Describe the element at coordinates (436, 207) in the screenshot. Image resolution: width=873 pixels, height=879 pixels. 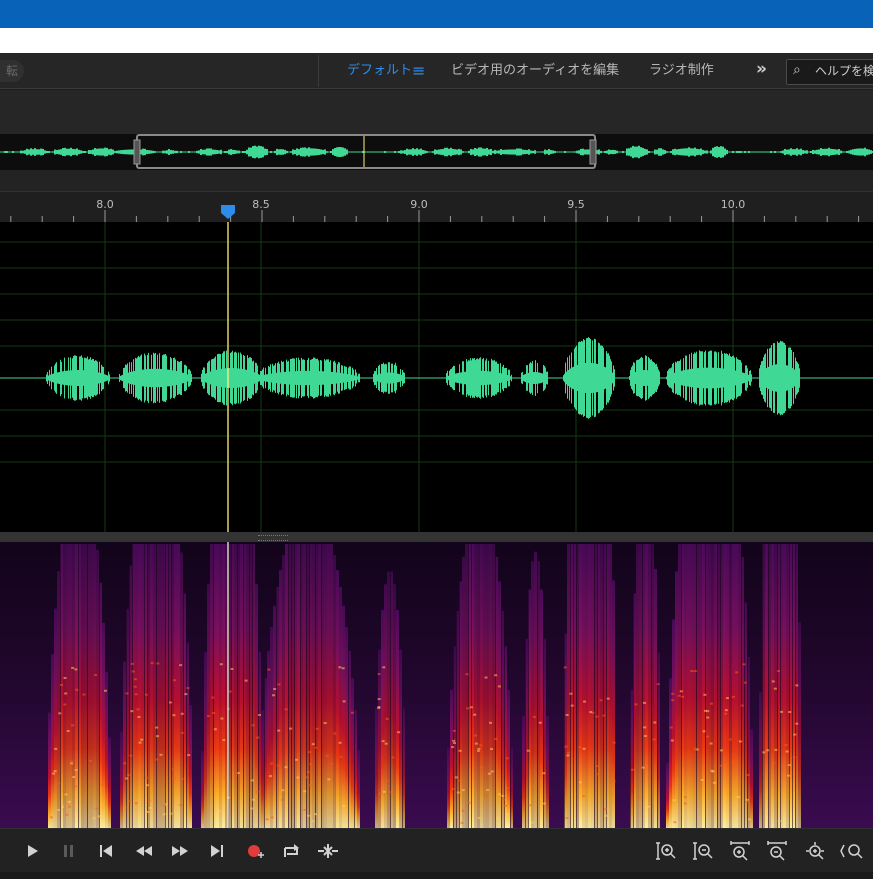
I see `time-ruler: 8.0 8.5 9.0 9.5 10.0` at that location.